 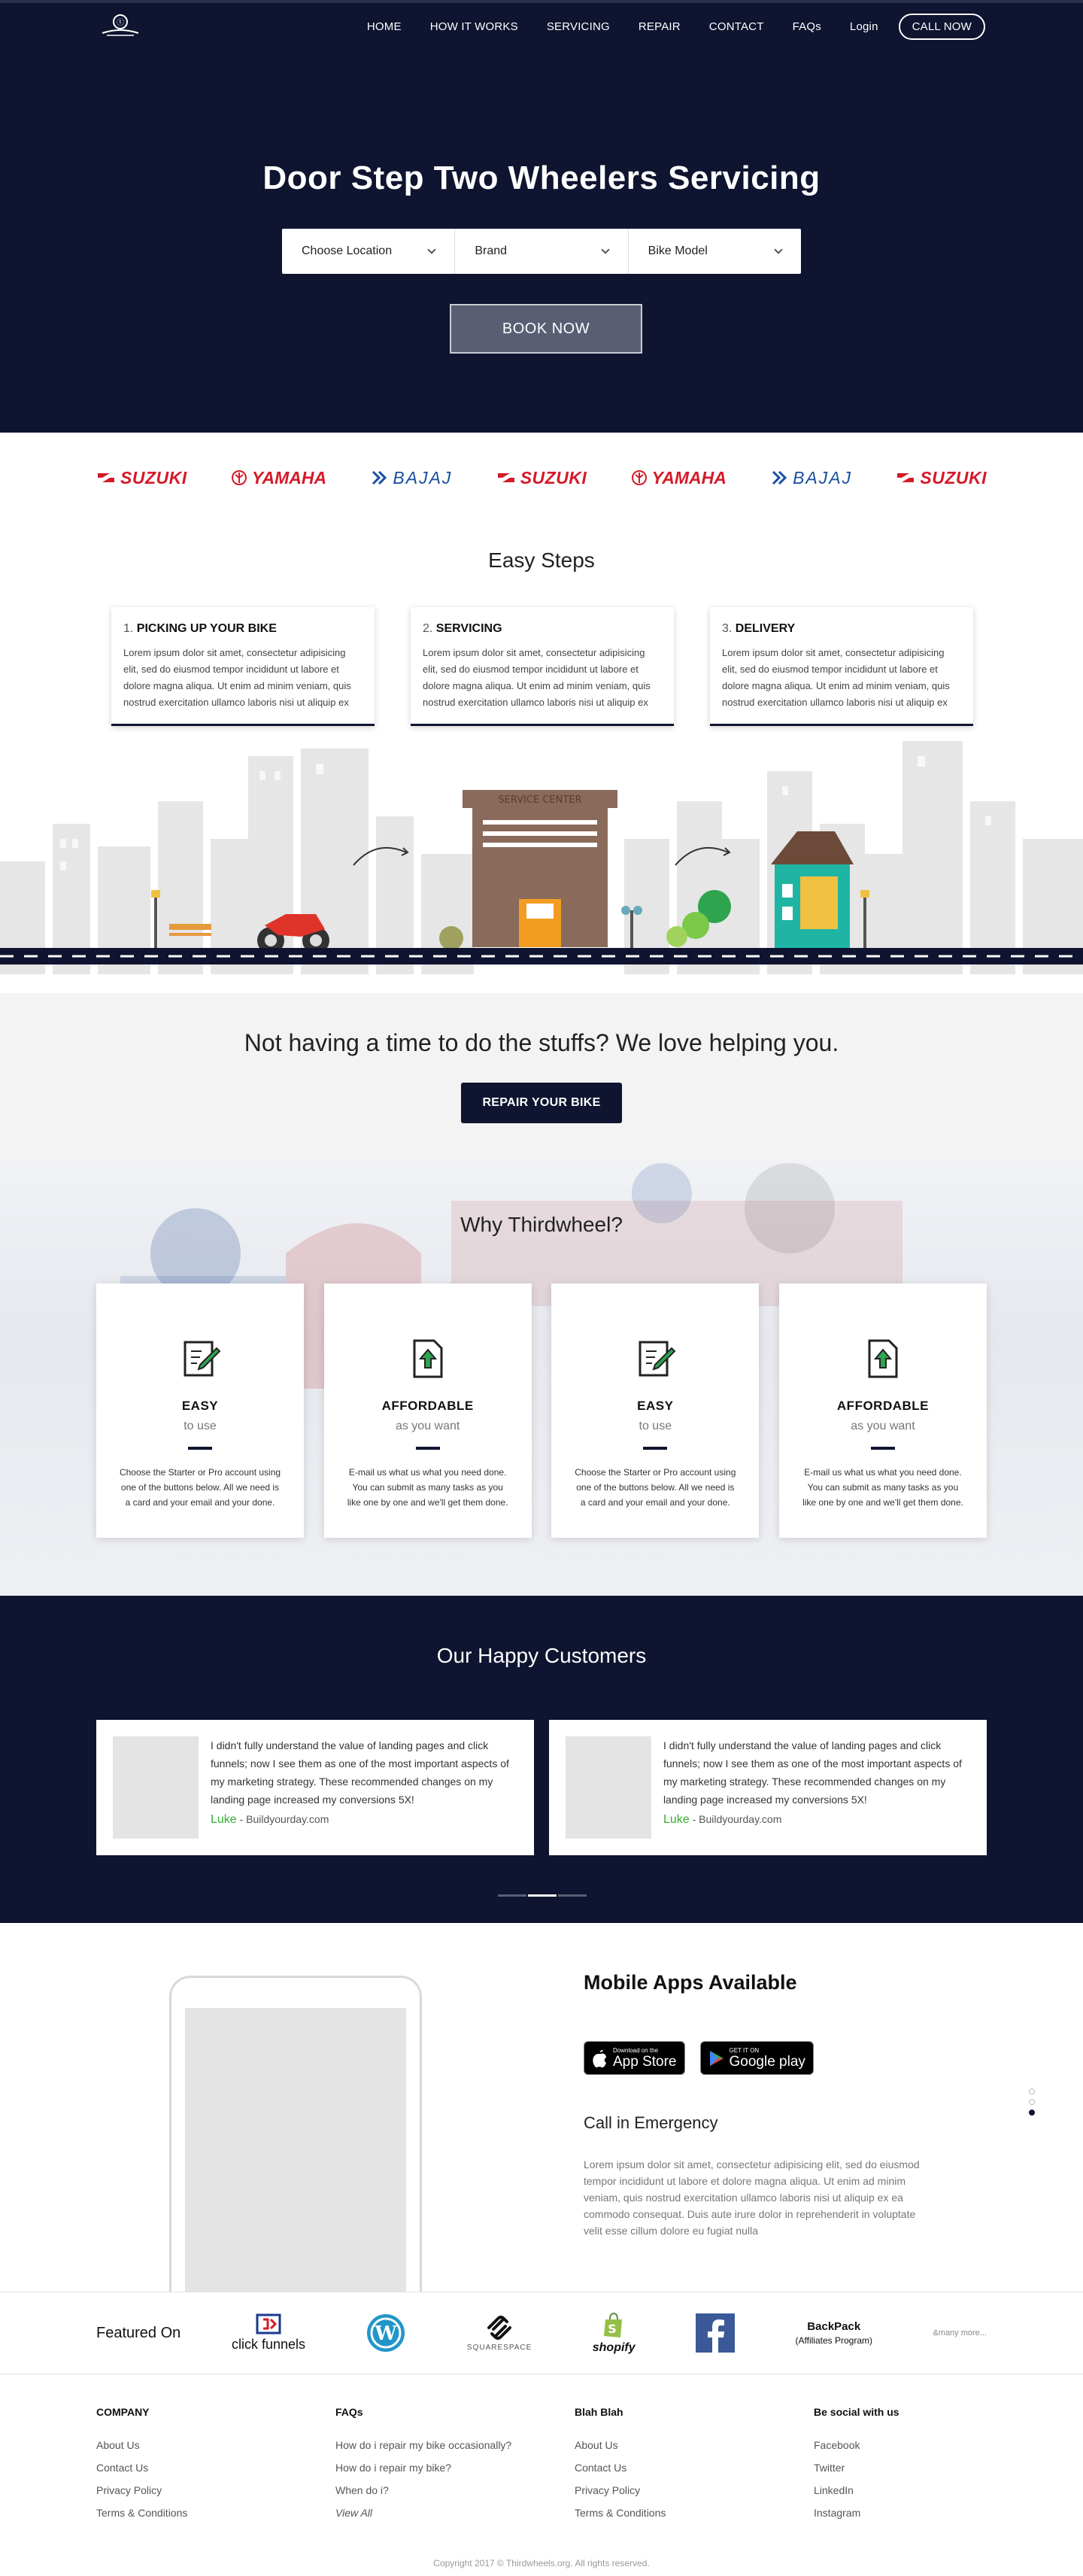 I want to click on brand-logo-suzuki: SUZUKI, so click(x=141, y=478).